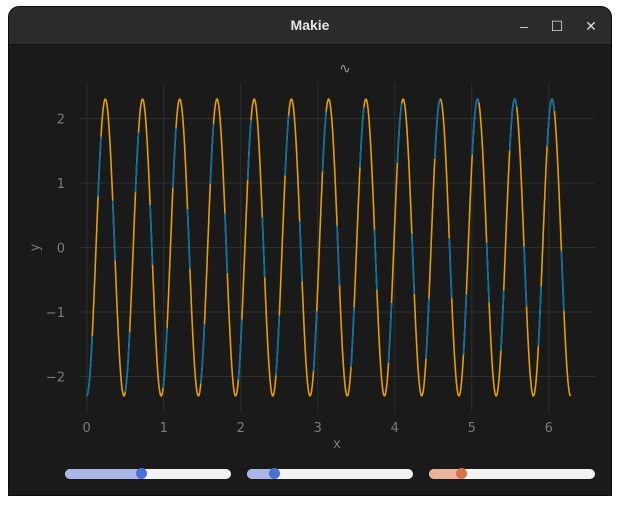 The image size is (620, 505). What do you see at coordinates (87, 428) in the screenshot?
I see `x-tick-label: 0` at bounding box center [87, 428].